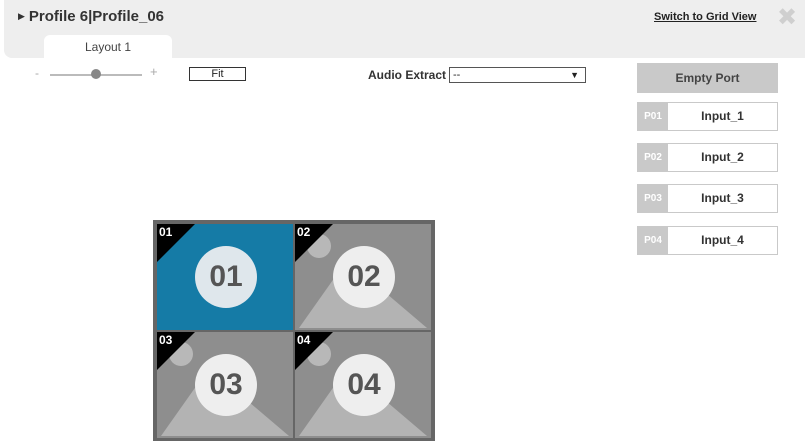 The image size is (805, 441). Describe the element at coordinates (653, 240) in the screenshot. I see `port-id-tag: P04` at that location.